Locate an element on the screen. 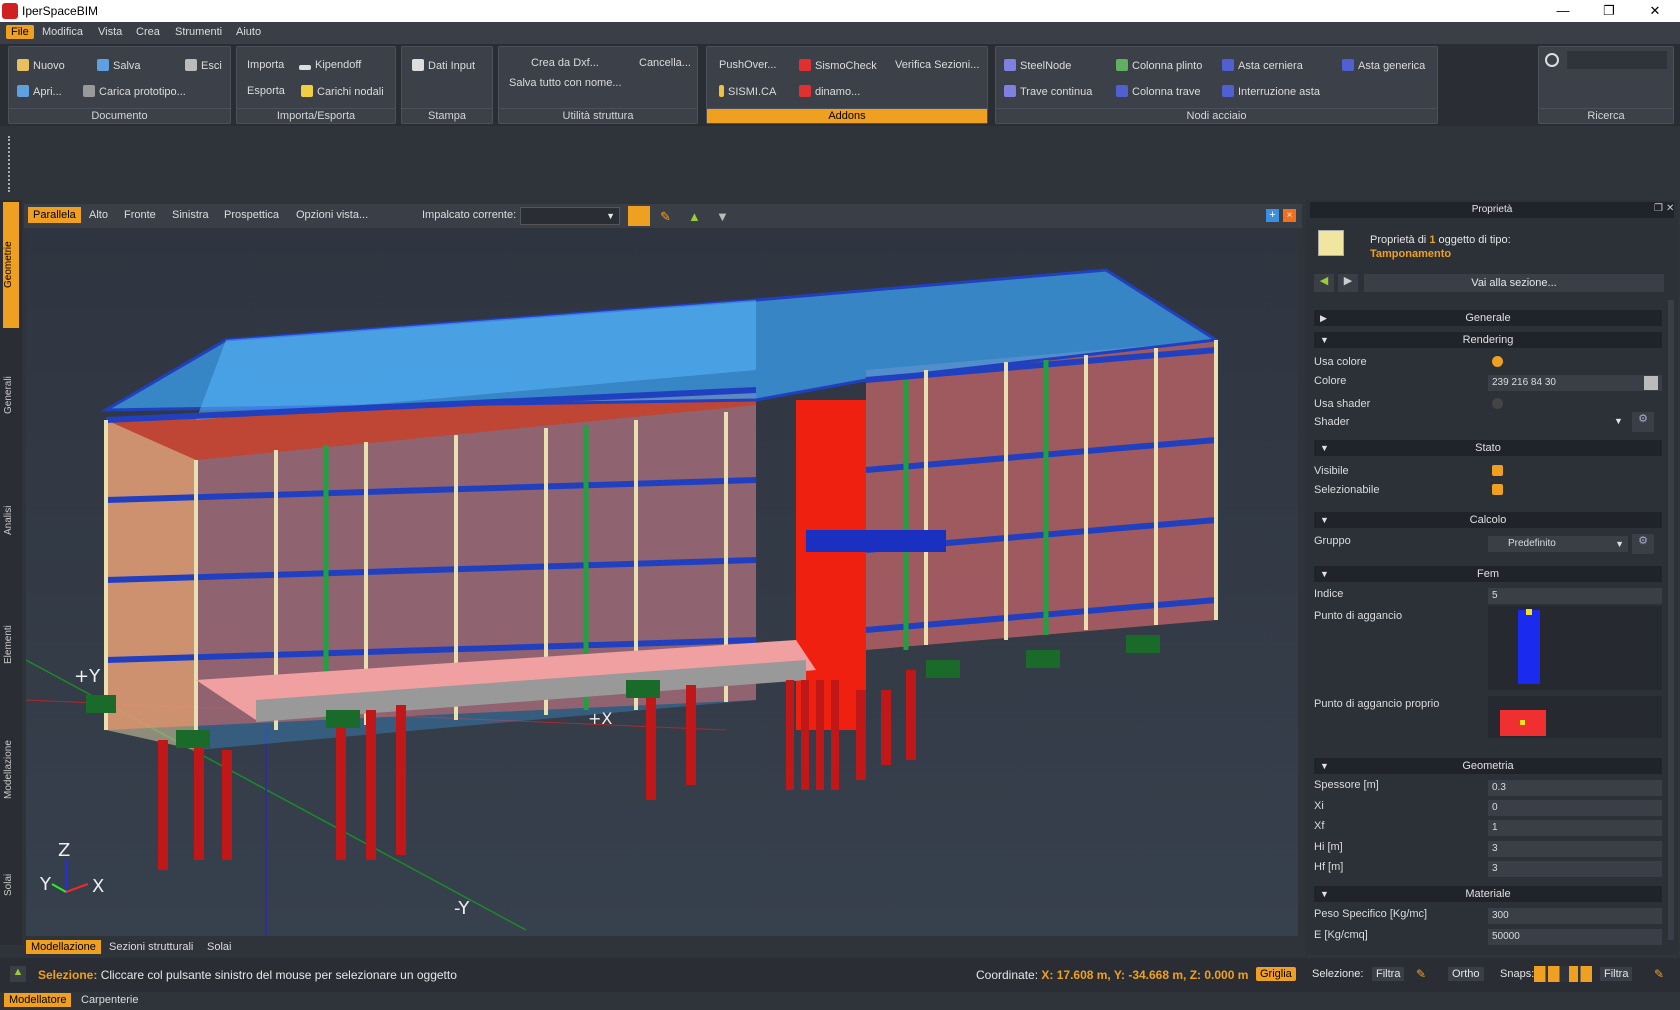 The image size is (1680, 1010). xf-field: 1 is located at coordinates (1575, 828).